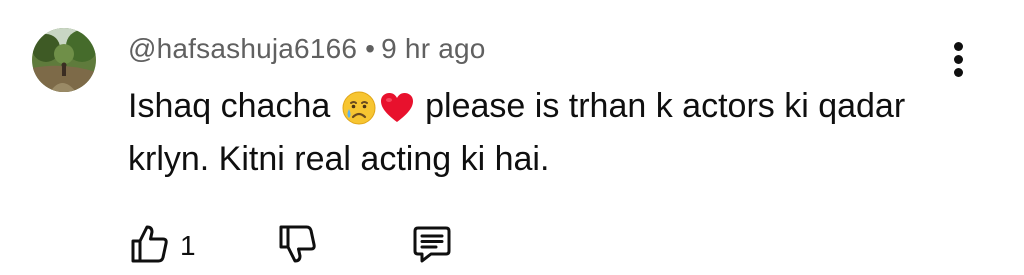 This screenshot has height=275, width=1024. I want to click on comment-actions: 1, so click(338, 244).